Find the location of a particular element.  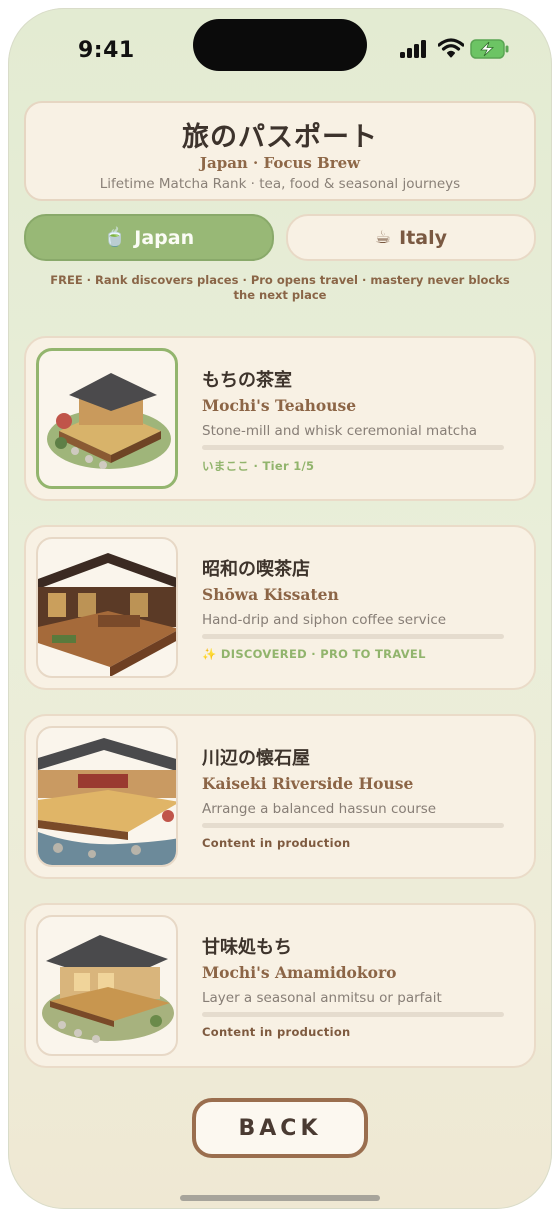

place-status: いまここ · Tier 1/5 is located at coordinates (258, 466).